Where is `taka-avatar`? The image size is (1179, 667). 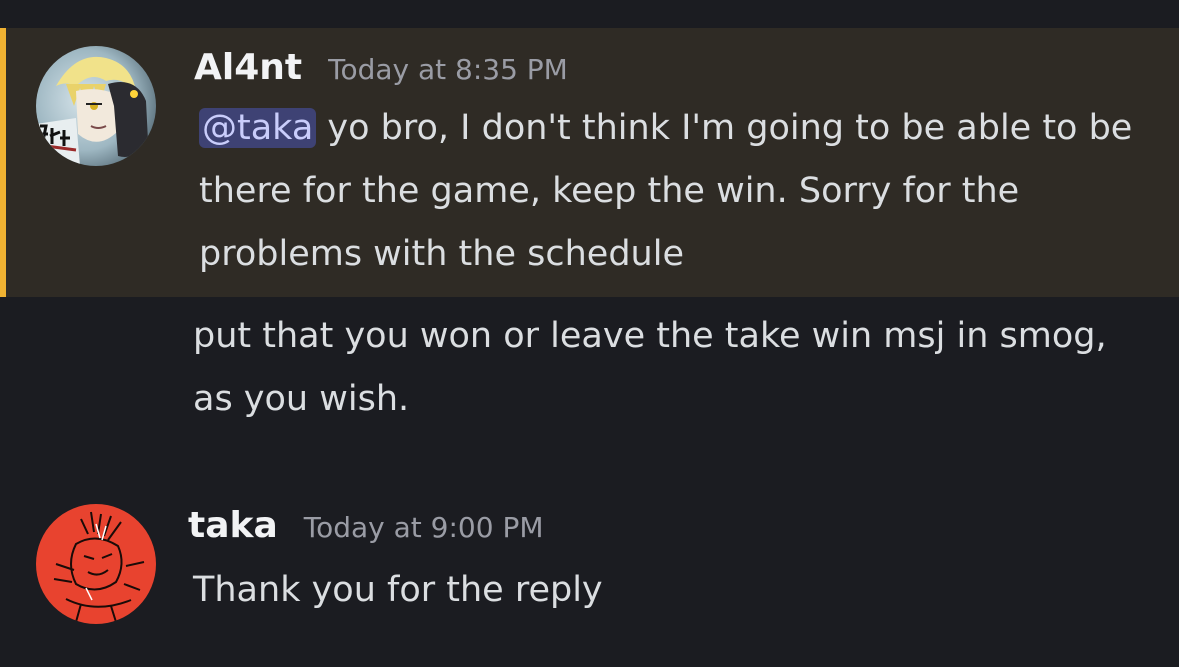
taka-avatar is located at coordinates (96, 564).